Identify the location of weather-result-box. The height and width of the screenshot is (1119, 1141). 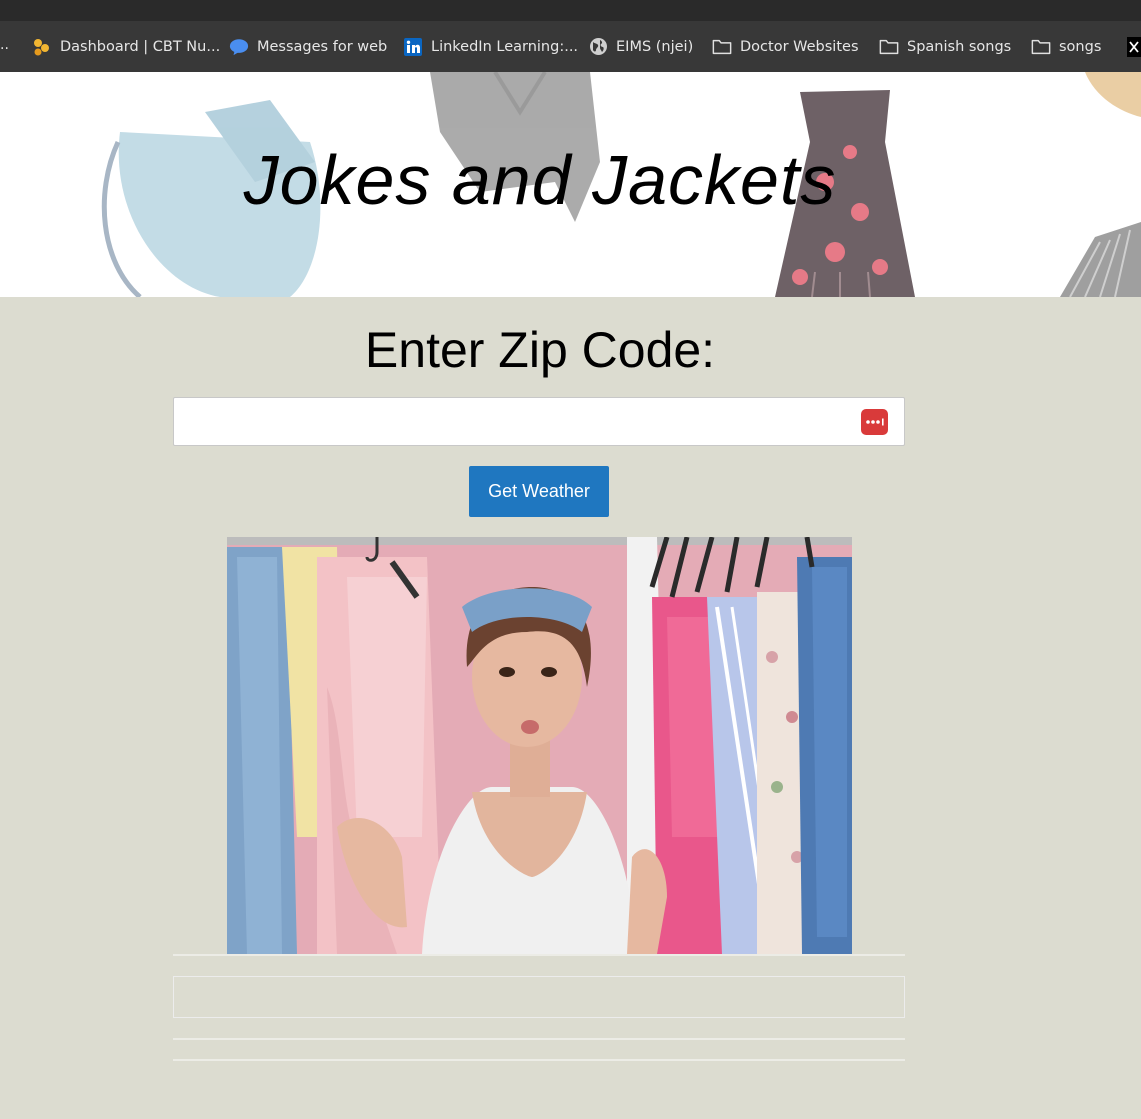
(539, 997).